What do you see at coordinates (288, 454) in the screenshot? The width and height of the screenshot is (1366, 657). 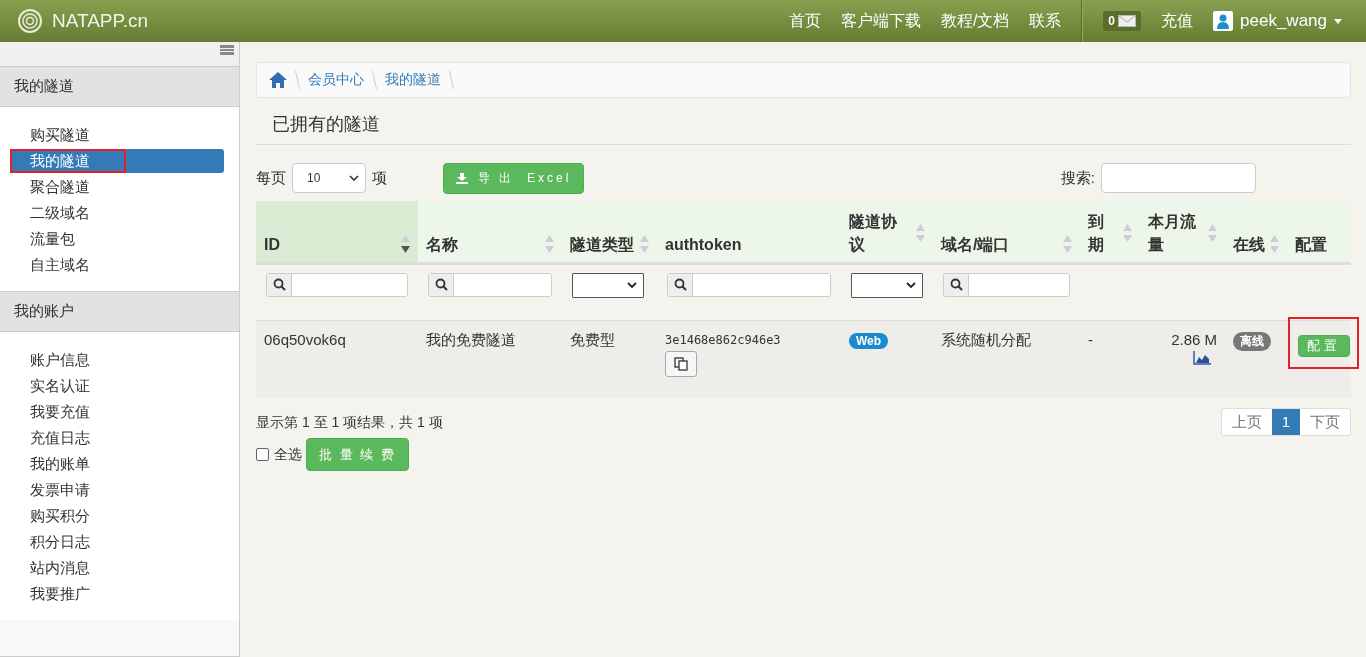 I see `select-all-label: 全选` at bounding box center [288, 454].